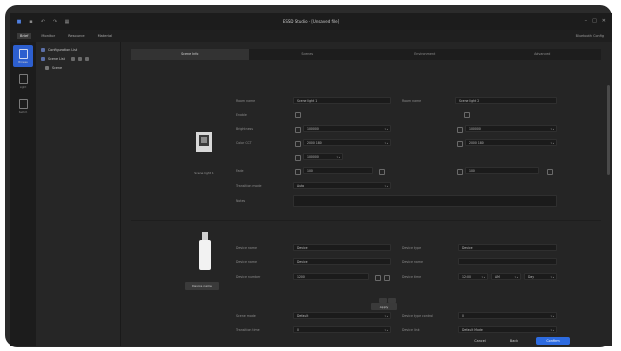 The width and height of the screenshot is (621, 351). Describe the element at coordinates (506, 100) in the screenshot. I see `right-name-field: Scene light 2` at that location.